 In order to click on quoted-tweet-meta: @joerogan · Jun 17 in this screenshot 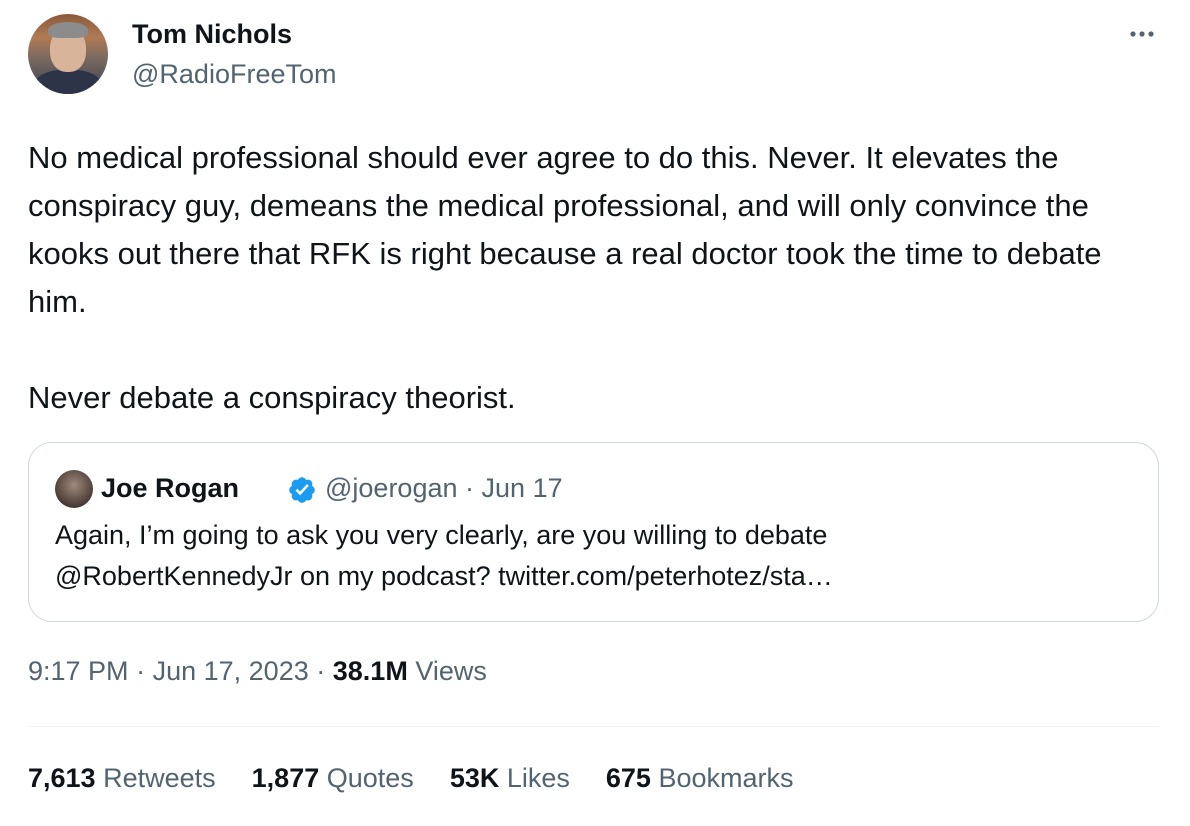, I will do `click(444, 488)`.